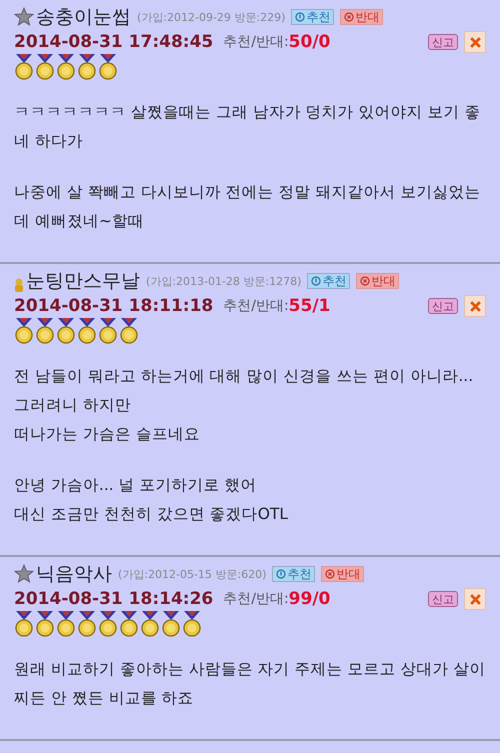  What do you see at coordinates (192, 574) in the screenshot?
I see `member-info: (가입:2012-05-15 방문:620)` at bounding box center [192, 574].